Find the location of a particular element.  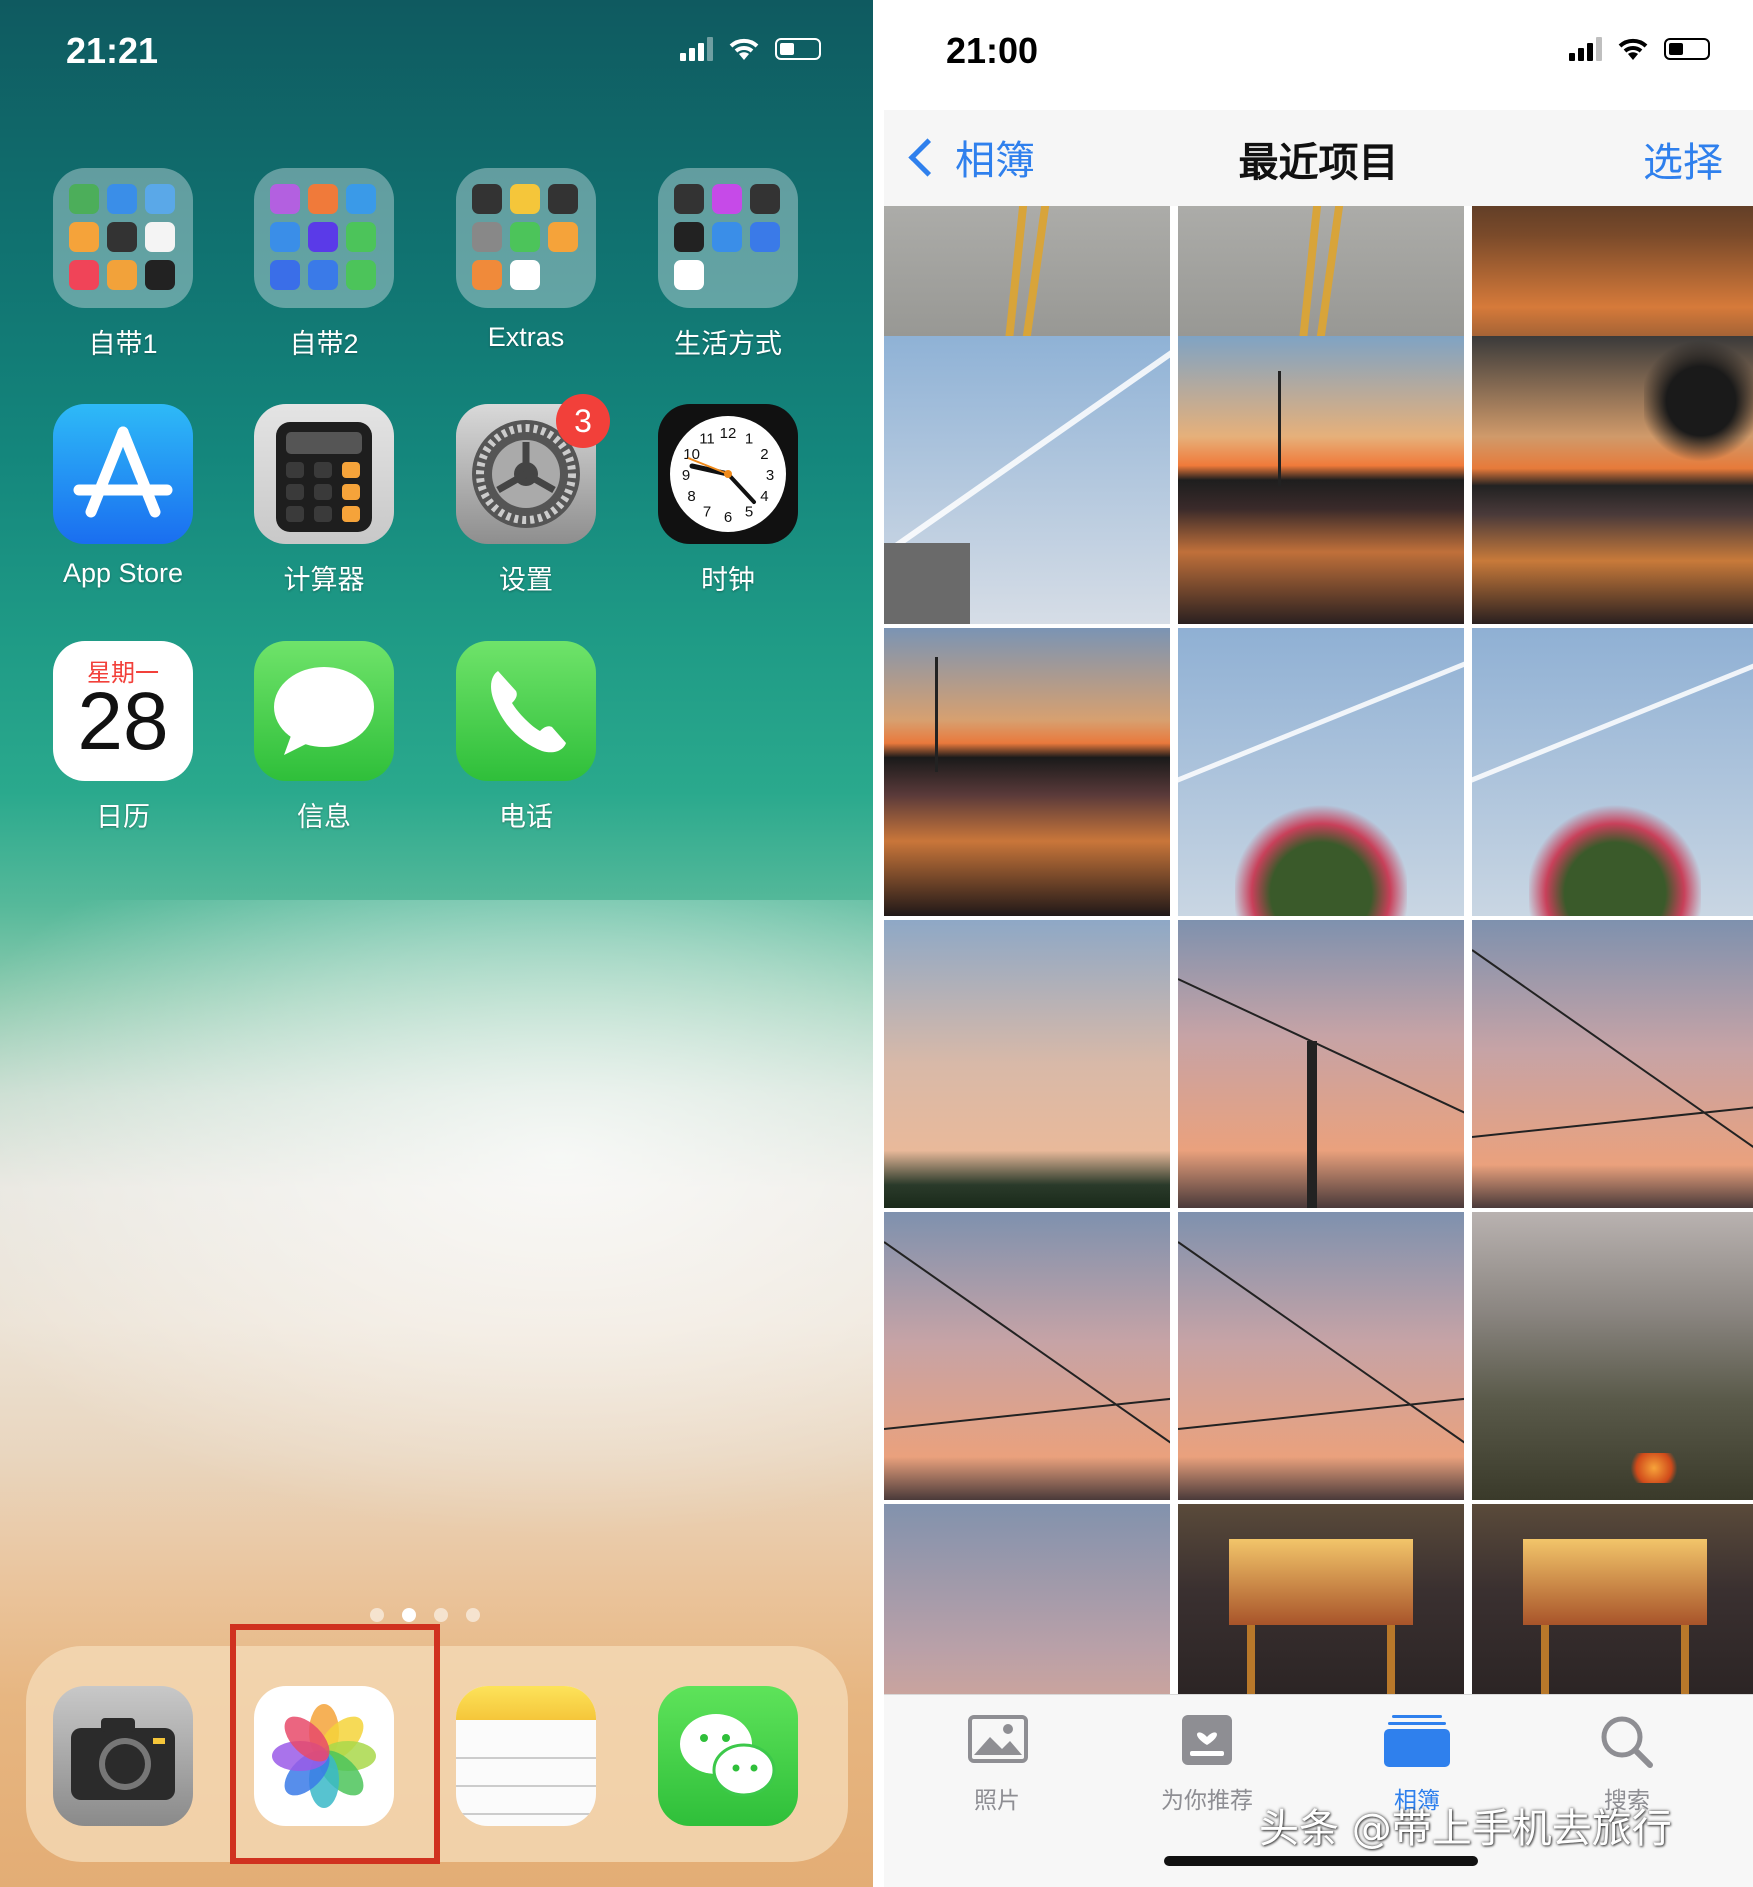

app-label: 日历 is located at coordinates (123, 817).